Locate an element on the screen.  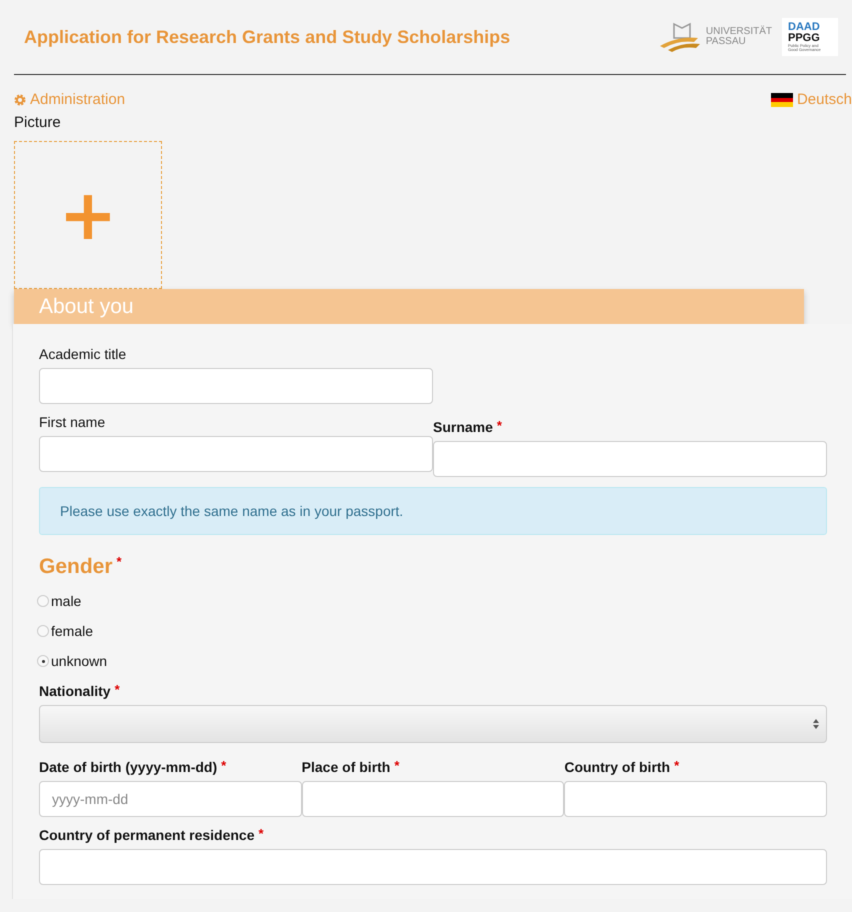
gear-icon is located at coordinates (20, 100).